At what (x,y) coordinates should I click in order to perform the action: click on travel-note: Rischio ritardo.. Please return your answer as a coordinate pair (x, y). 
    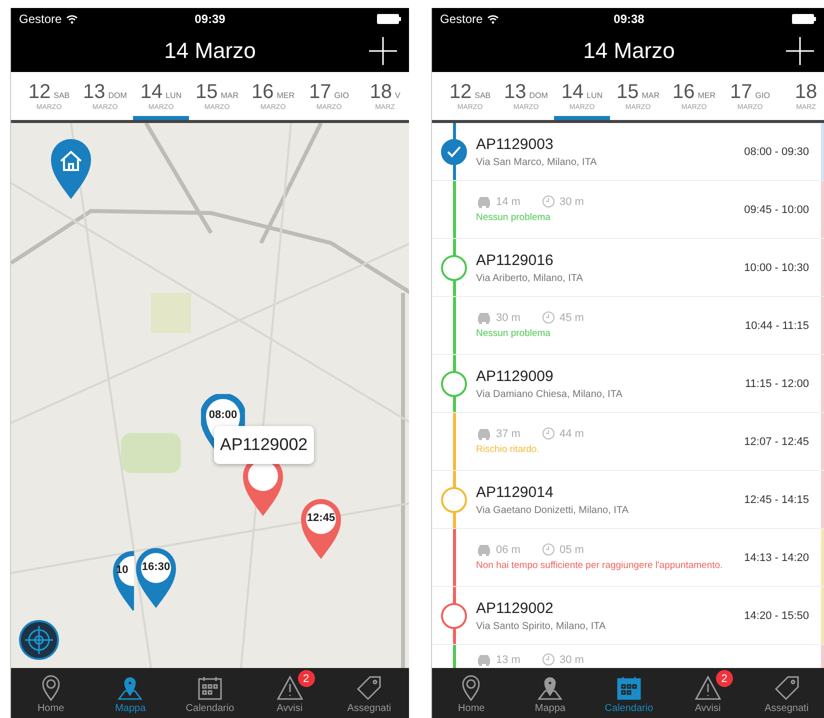
    Looking at the image, I should click on (508, 450).